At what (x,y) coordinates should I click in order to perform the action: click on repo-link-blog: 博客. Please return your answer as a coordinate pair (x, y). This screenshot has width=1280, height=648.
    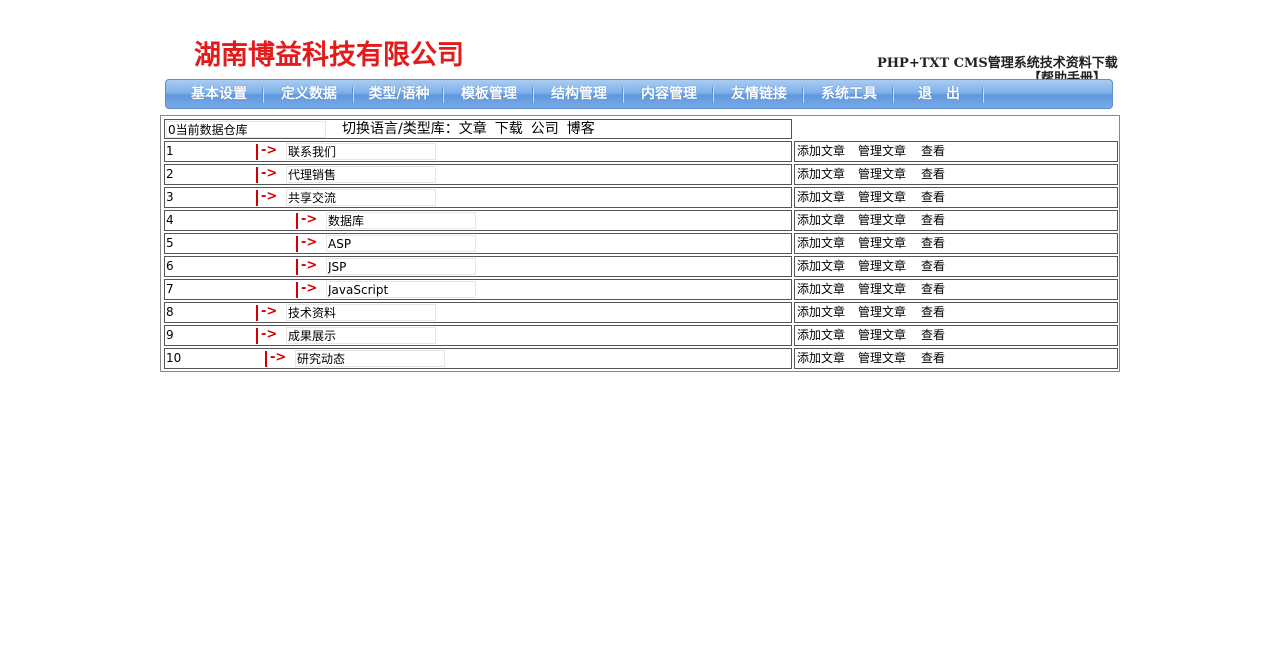
    Looking at the image, I should click on (581, 129).